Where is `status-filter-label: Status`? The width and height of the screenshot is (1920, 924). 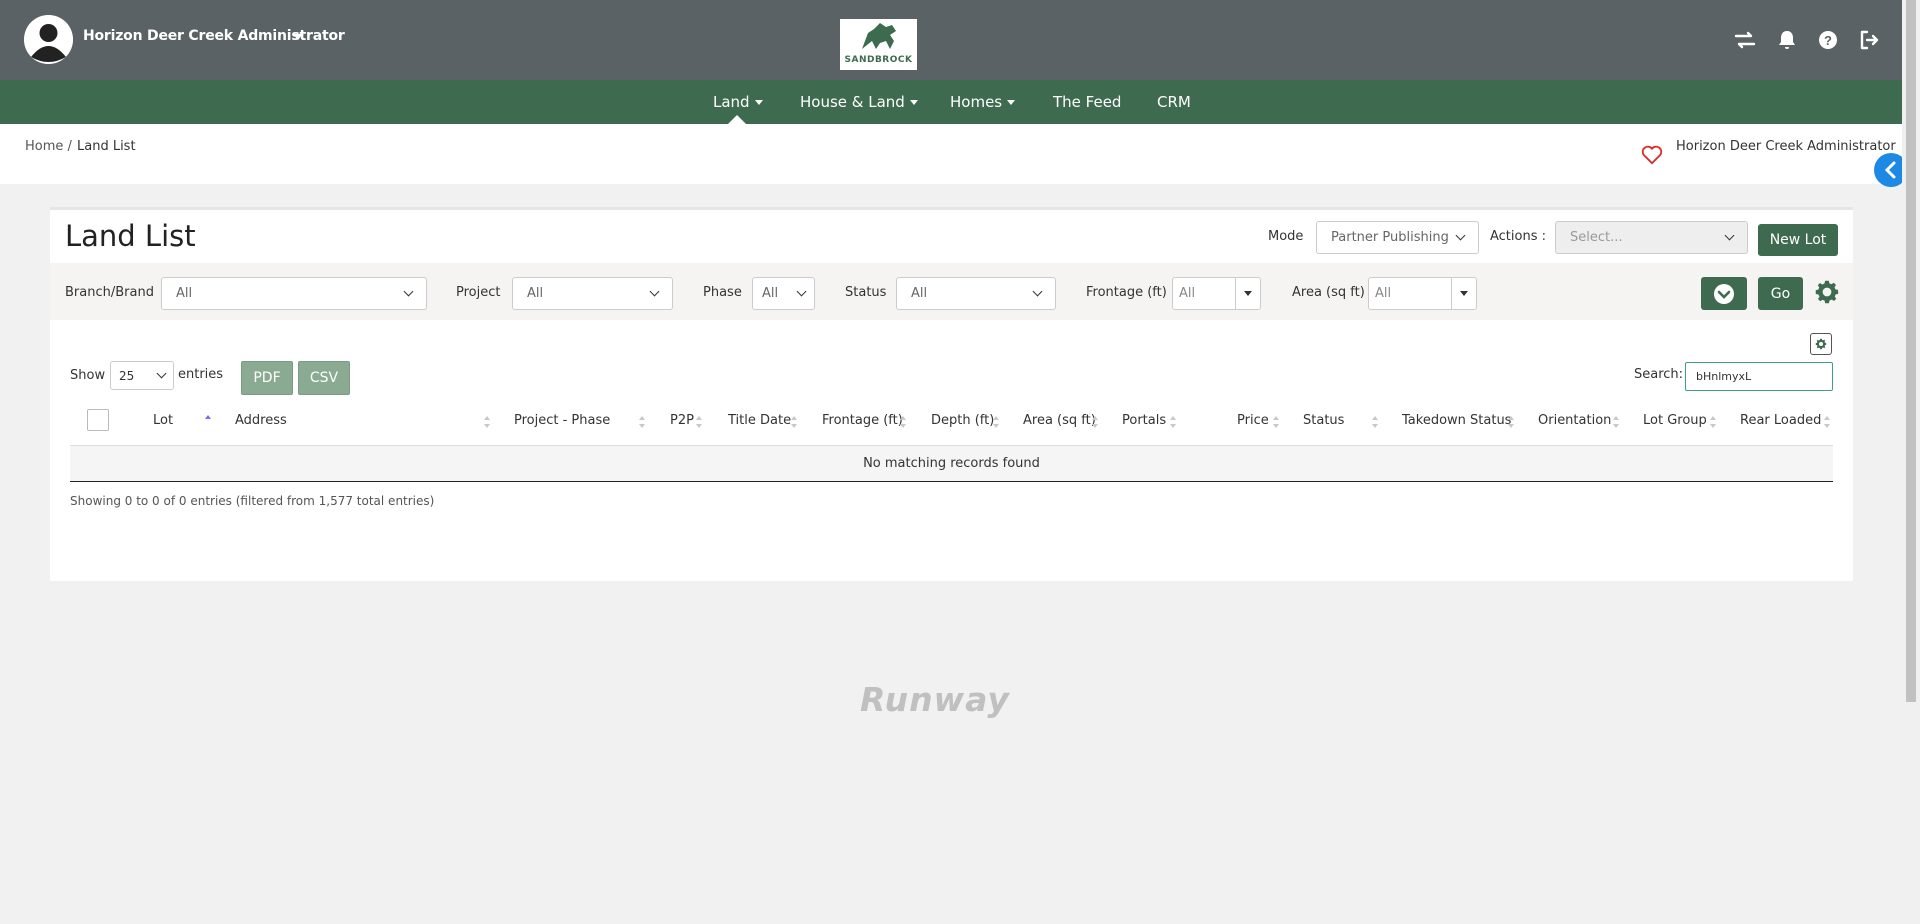
status-filter-label: Status is located at coordinates (866, 292).